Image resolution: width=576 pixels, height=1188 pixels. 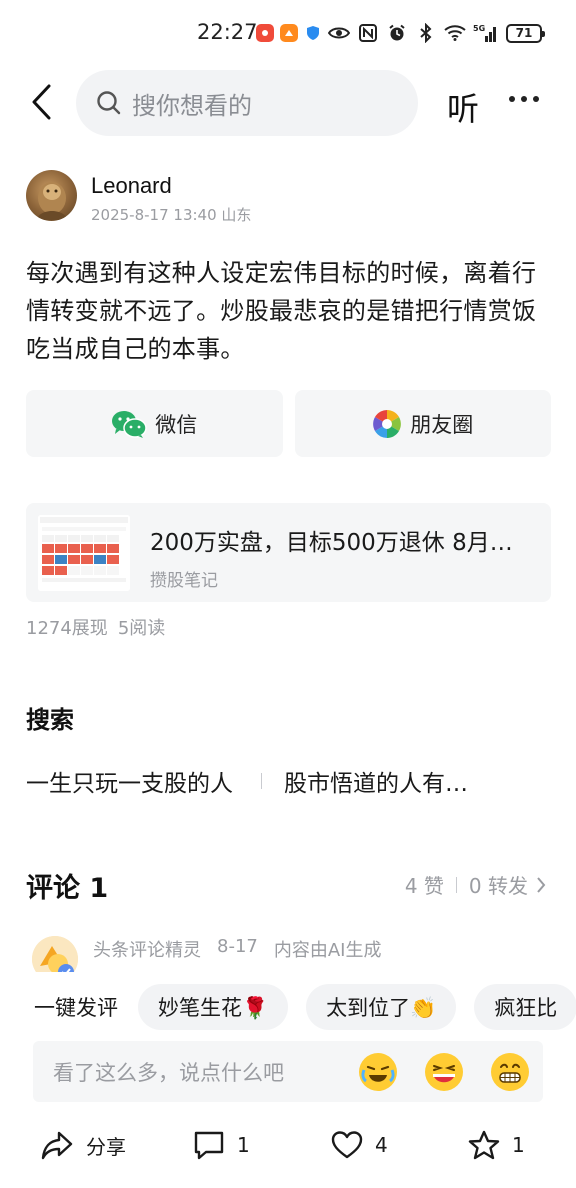 What do you see at coordinates (455, 33) in the screenshot?
I see `wifi-icon` at bounding box center [455, 33].